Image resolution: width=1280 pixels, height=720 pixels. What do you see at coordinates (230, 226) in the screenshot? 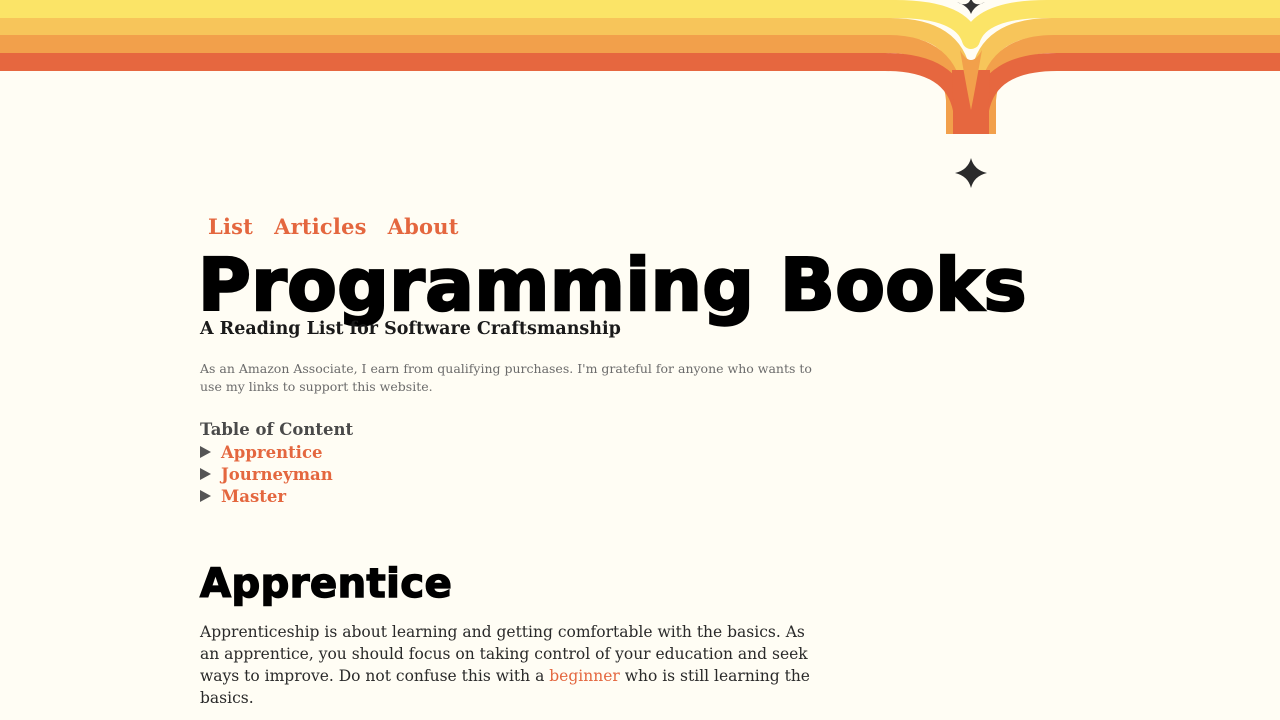
I see `nav-link-list: List` at bounding box center [230, 226].